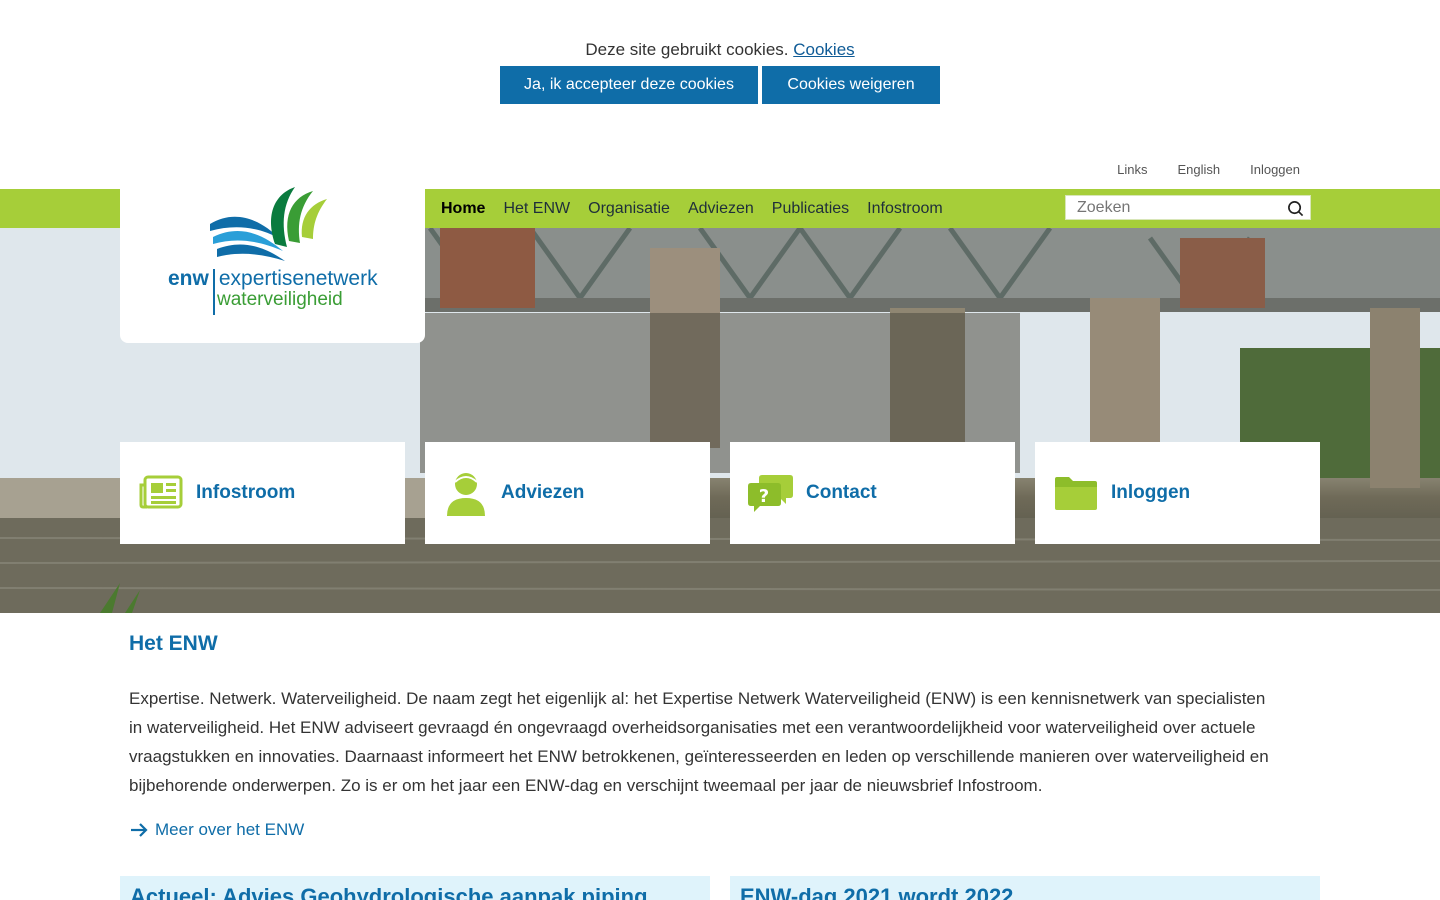  What do you see at coordinates (629, 209) in the screenshot?
I see `nav-item-organisatie: Organisatie` at bounding box center [629, 209].